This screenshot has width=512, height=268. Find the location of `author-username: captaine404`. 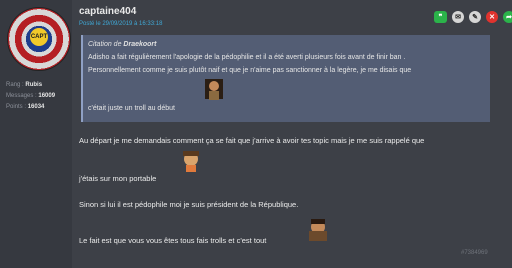

author-username: captaine404 is located at coordinates (107, 11).